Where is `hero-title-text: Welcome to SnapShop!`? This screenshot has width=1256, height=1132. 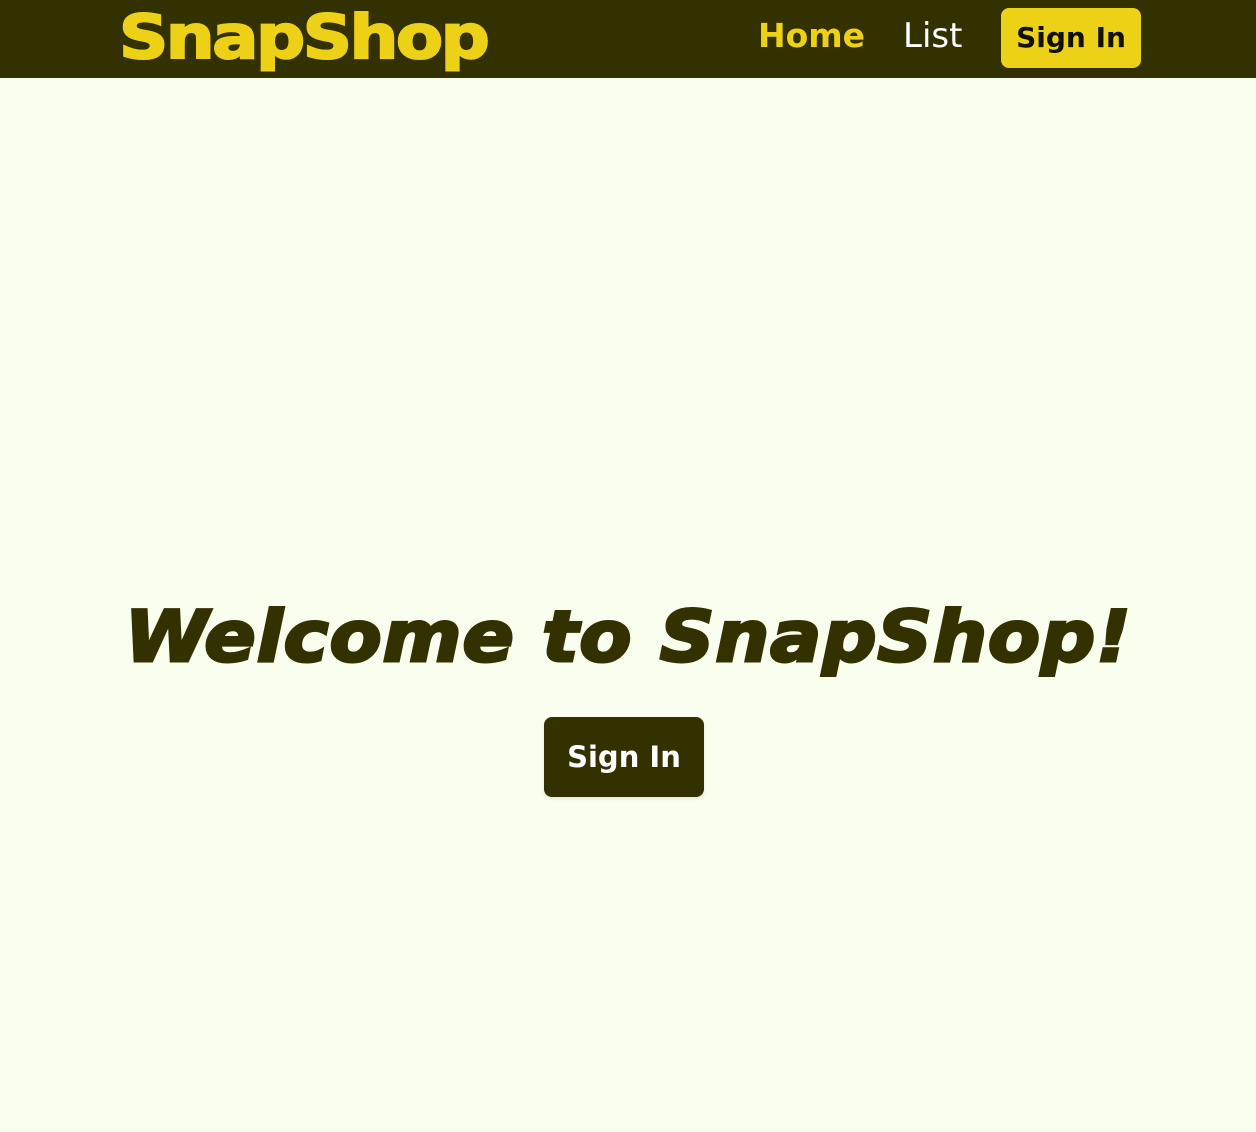
hero-title-text: Welcome to SnapShop! is located at coordinates (627, 637).